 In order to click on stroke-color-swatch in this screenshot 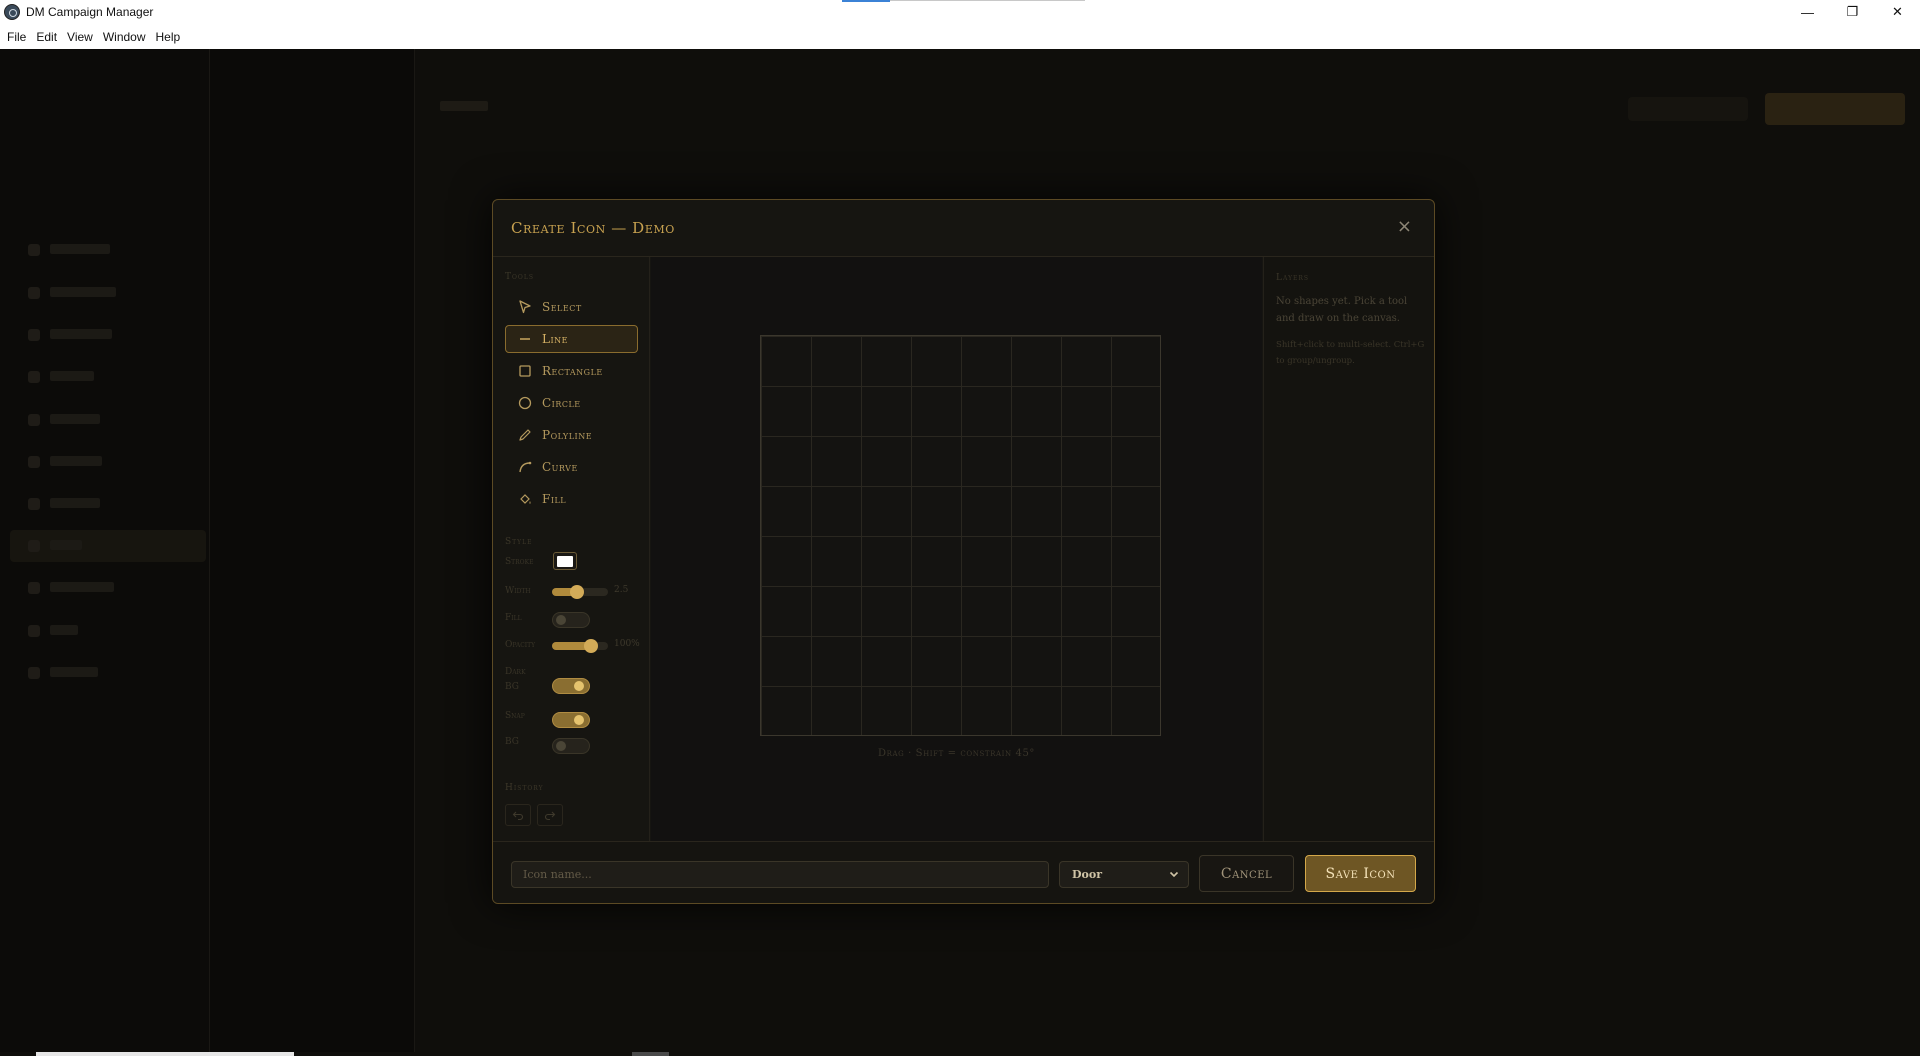, I will do `click(565, 561)`.